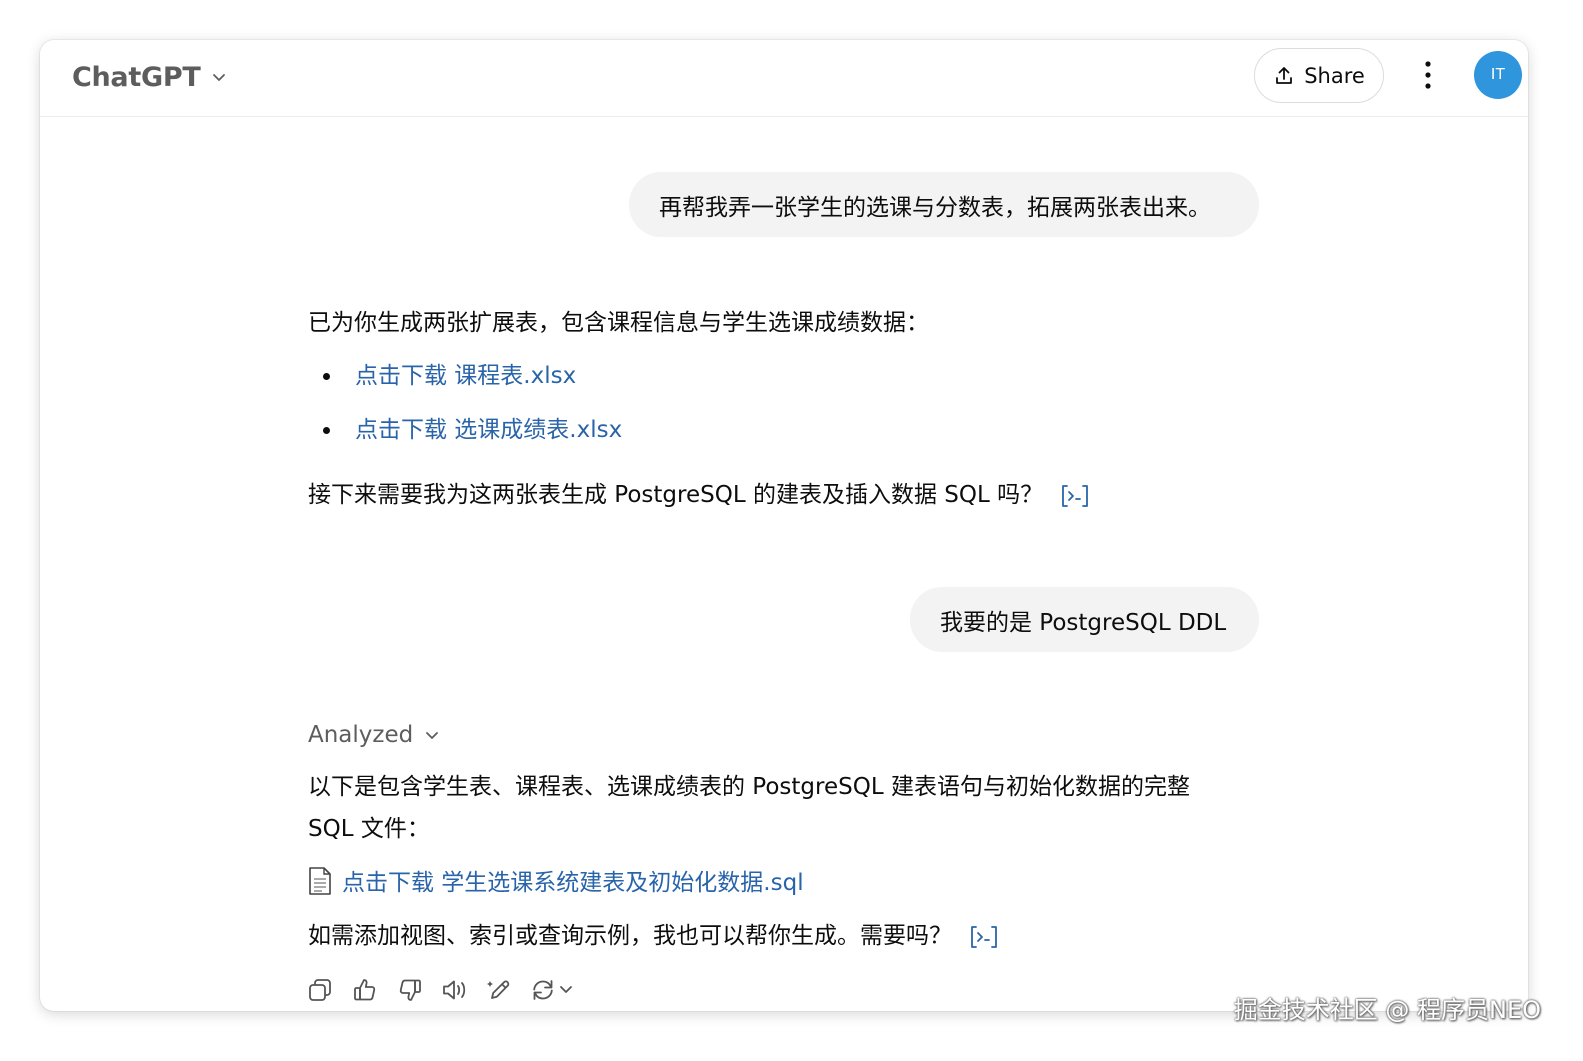 This screenshot has height=1061, width=1583. I want to click on user-message-text: 再帮我弄一张学生的选课与分数表，拓展两张表出来。, so click(935, 207).